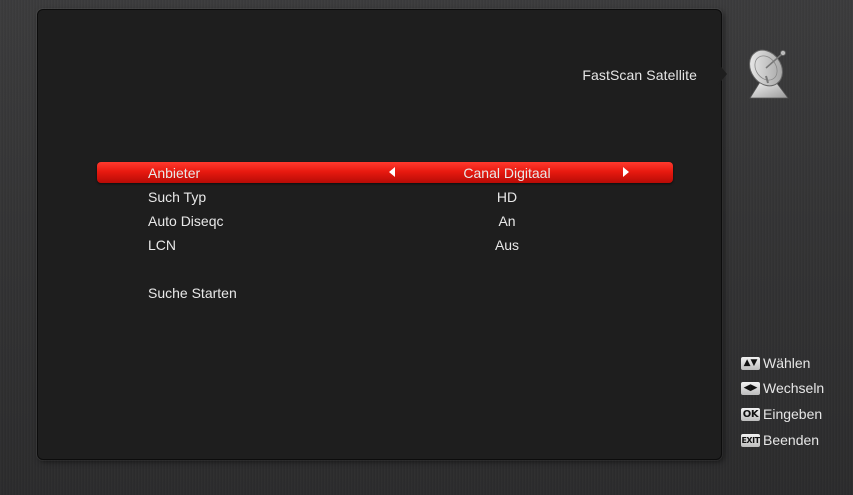 This screenshot has height=495, width=853. Describe the element at coordinates (750, 388) in the screenshot. I see `left-right-key-icon: ◀▶` at that location.